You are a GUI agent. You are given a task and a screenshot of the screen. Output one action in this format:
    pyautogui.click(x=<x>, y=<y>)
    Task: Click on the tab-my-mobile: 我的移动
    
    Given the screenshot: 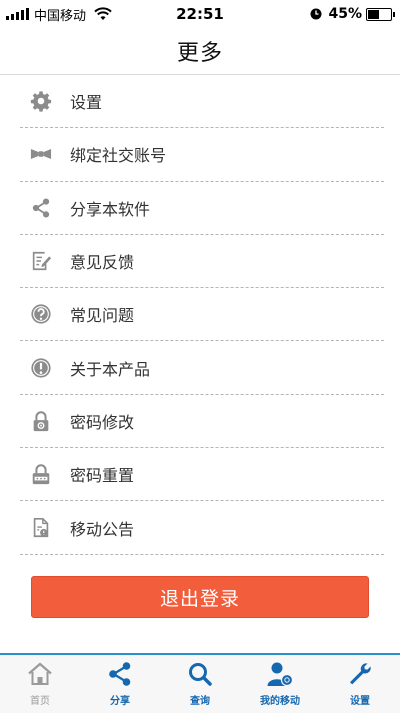 What is the action you would take?
    pyautogui.click(x=280, y=684)
    